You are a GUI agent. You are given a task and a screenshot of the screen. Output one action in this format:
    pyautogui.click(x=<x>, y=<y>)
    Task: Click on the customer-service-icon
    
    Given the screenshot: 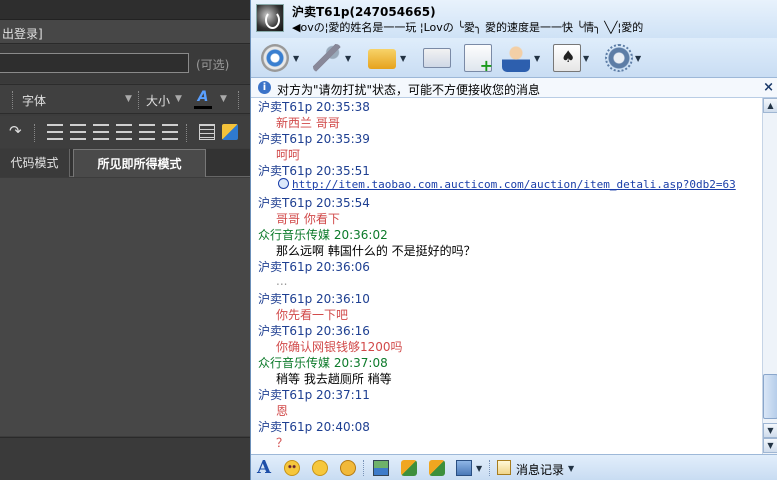 What is the action you would take?
    pyautogui.click(x=516, y=58)
    